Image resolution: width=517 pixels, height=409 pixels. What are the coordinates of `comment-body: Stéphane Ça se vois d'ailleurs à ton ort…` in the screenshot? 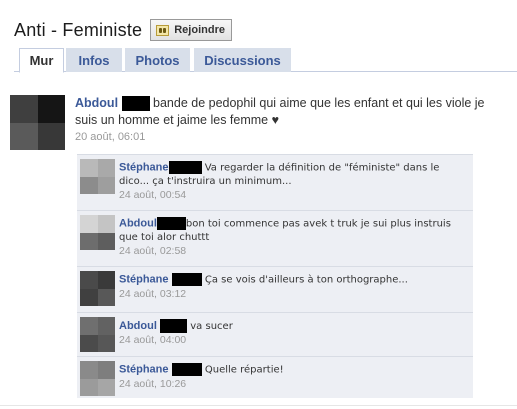 It's located at (294, 287).